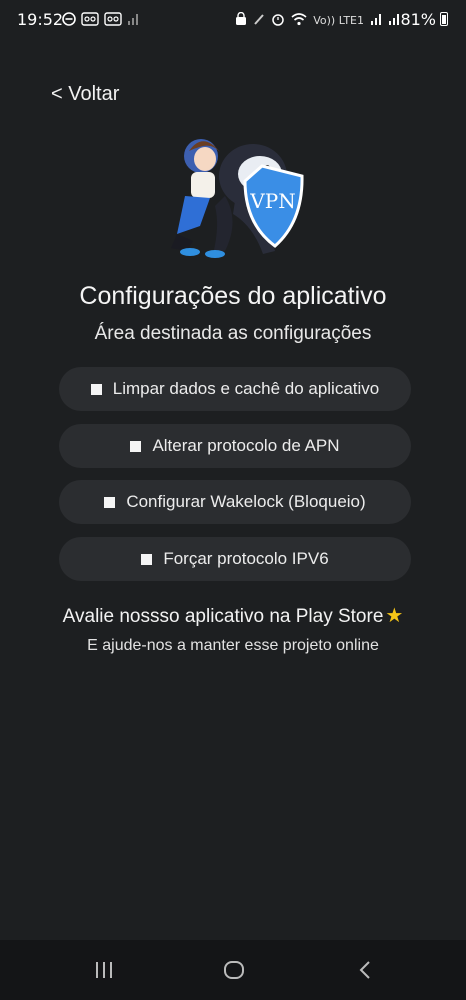 The width and height of the screenshot is (466, 1000). Describe the element at coordinates (246, 558) in the screenshot. I see `option-label: Forçar protocolo IPV6` at that location.